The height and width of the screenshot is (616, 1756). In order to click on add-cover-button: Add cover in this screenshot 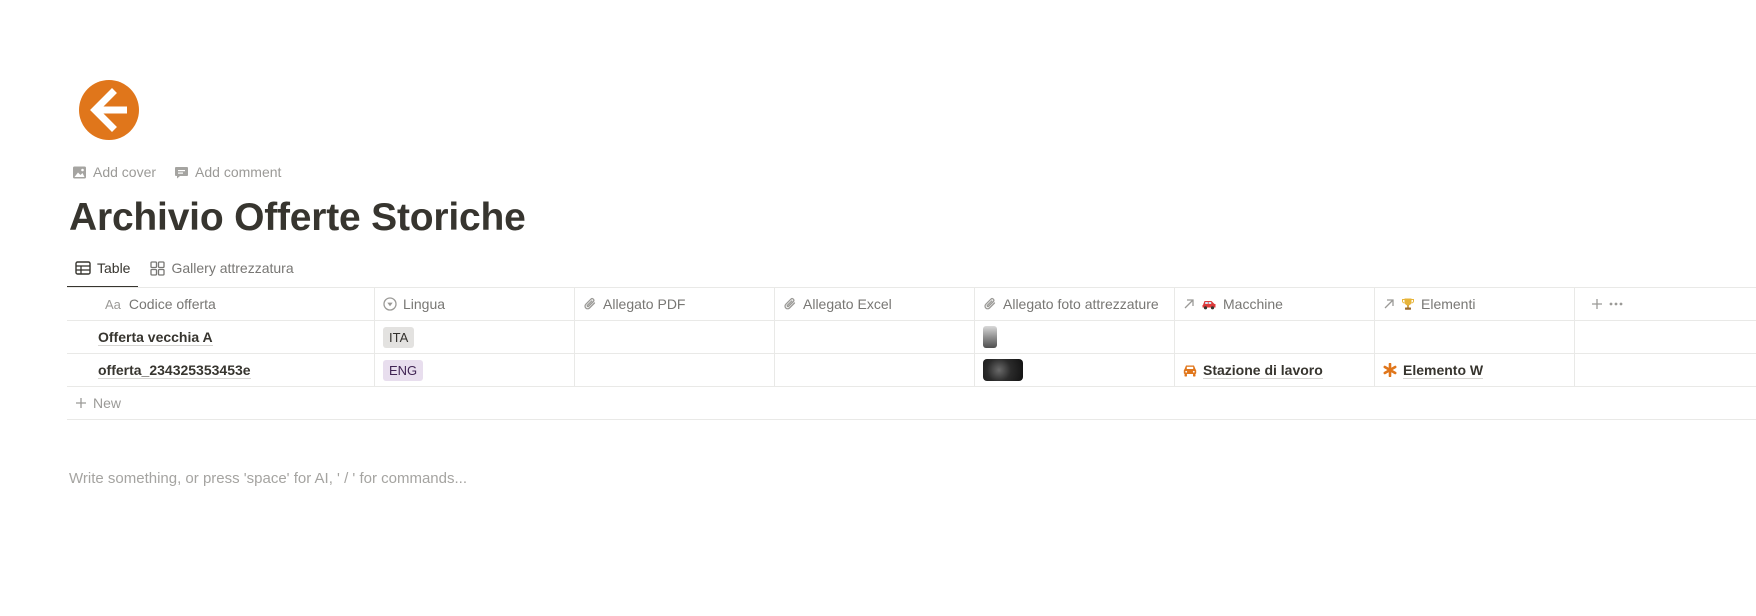, I will do `click(114, 172)`.